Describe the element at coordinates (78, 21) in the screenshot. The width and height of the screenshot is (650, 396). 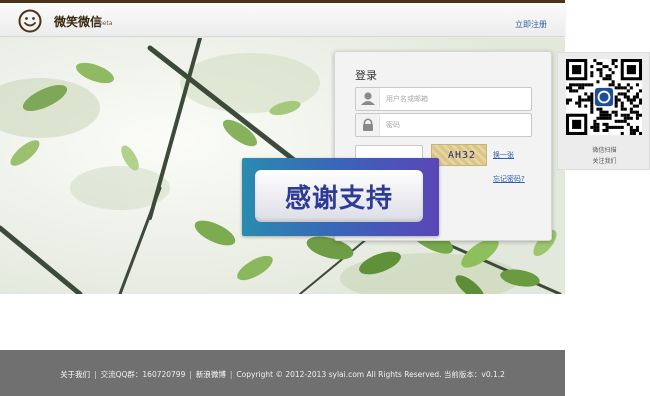
I see `brand-name: 微笑微信` at that location.